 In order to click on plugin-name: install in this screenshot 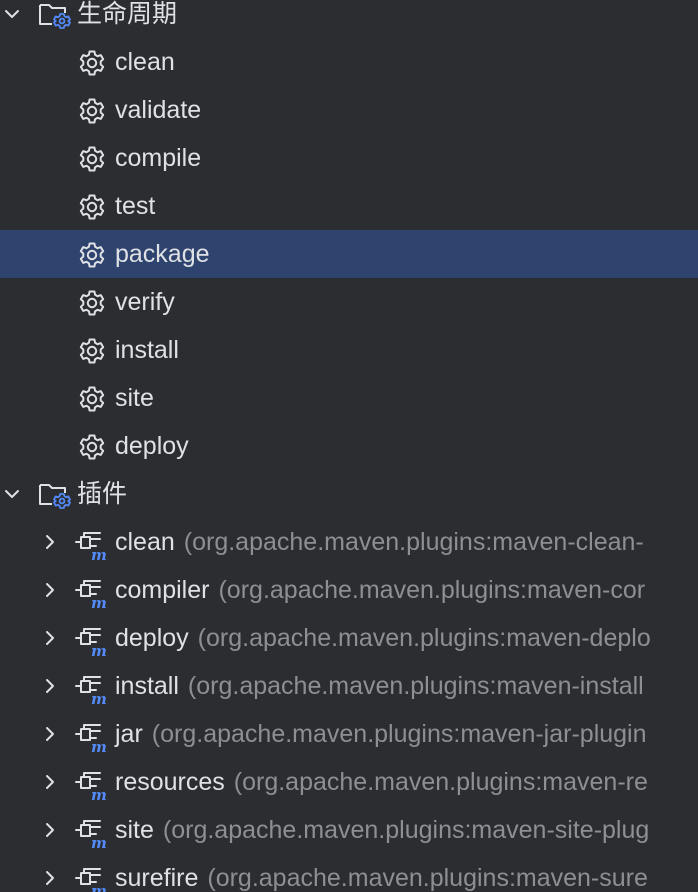, I will do `click(147, 686)`.